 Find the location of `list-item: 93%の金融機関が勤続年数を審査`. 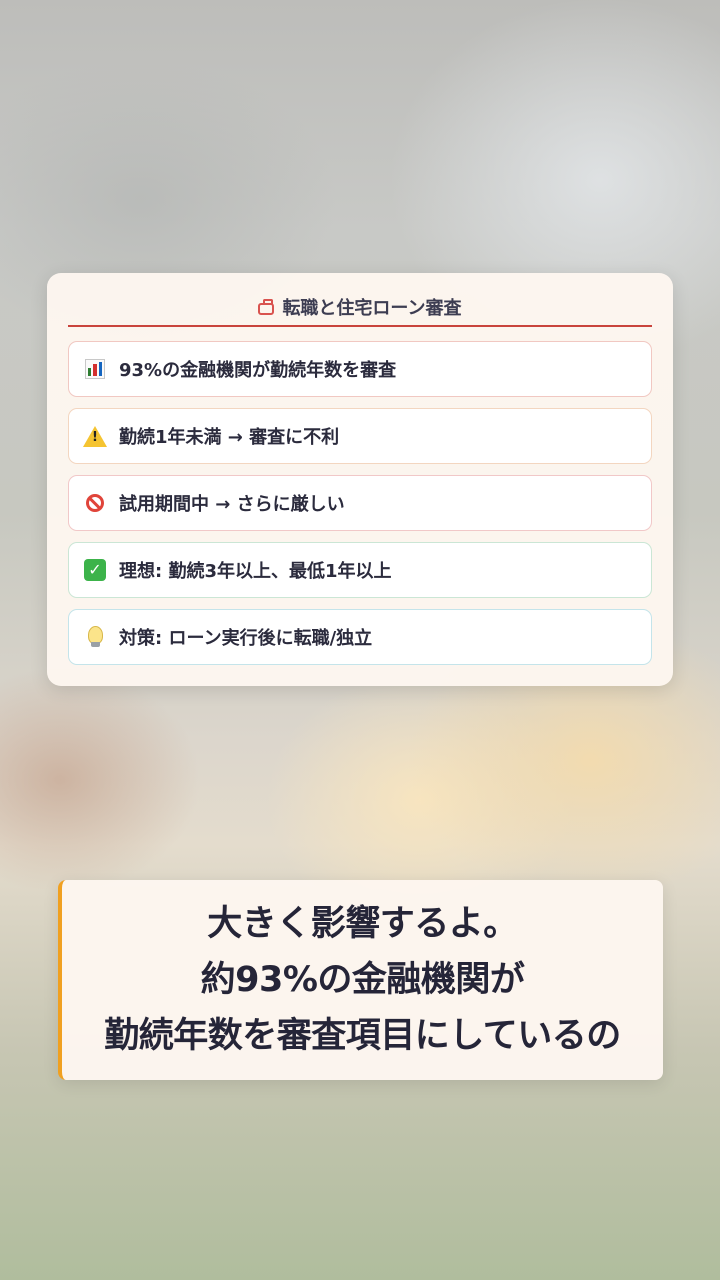

list-item: 93%の金融機関が勤続年数を審査 is located at coordinates (360, 369).